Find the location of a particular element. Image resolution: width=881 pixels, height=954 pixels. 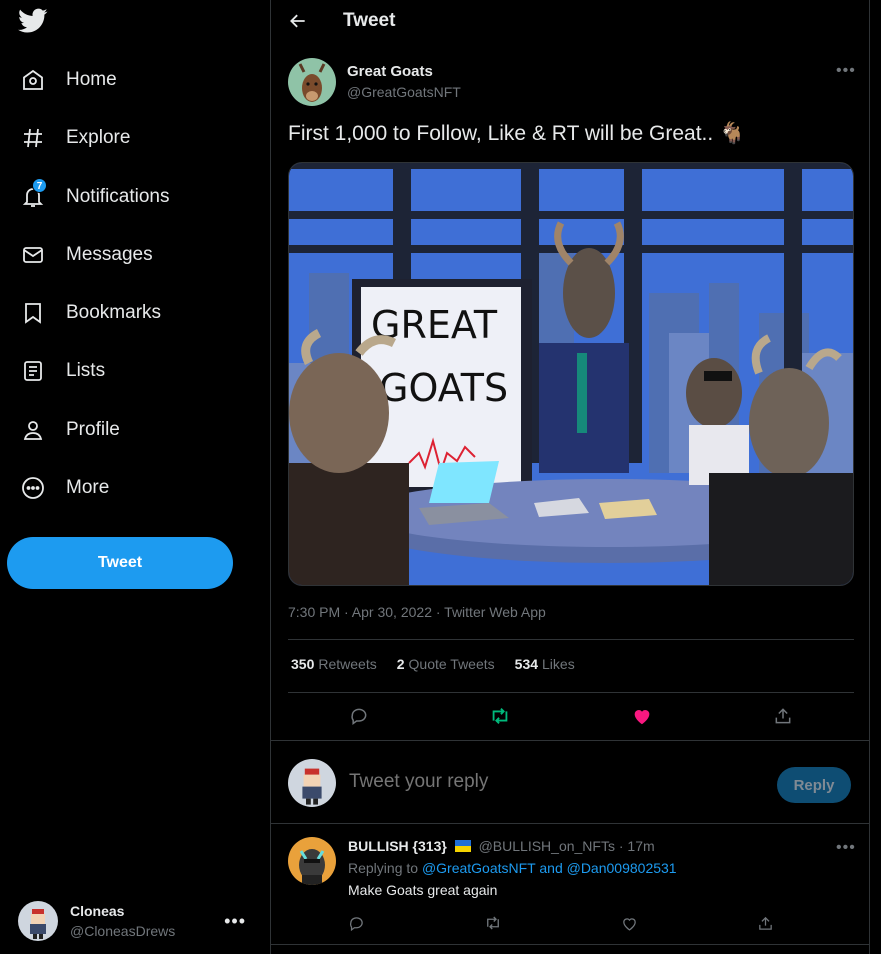

sidebar-item-label: Lists is located at coordinates (86, 370).